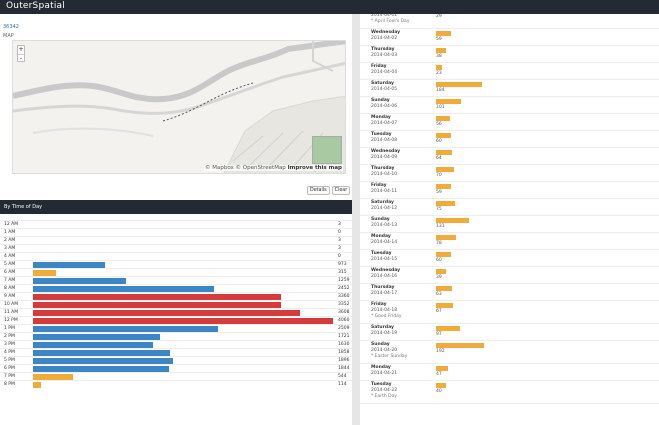  What do you see at coordinates (176, 336) in the screenshot?
I see `hour-row: 2 PM 1721` at bounding box center [176, 336].